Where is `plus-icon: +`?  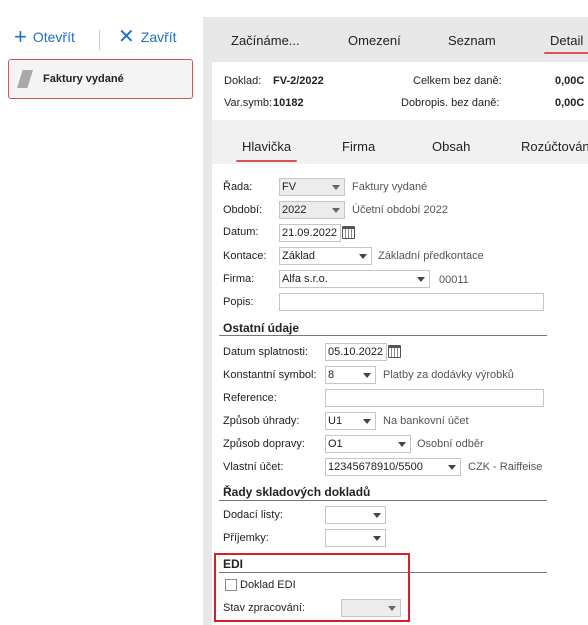 plus-icon: + is located at coordinates (20, 36).